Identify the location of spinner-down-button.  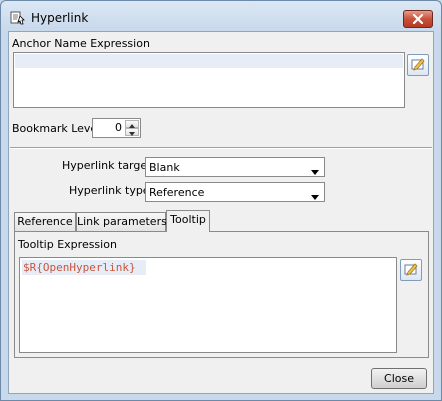
(132, 132).